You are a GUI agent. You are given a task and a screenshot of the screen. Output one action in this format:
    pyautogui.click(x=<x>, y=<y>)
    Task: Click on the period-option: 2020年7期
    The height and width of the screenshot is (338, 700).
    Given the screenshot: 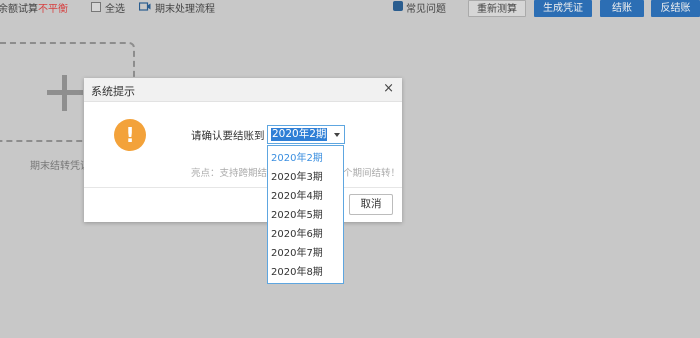 What is the action you would take?
    pyautogui.click(x=305, y=253)
    